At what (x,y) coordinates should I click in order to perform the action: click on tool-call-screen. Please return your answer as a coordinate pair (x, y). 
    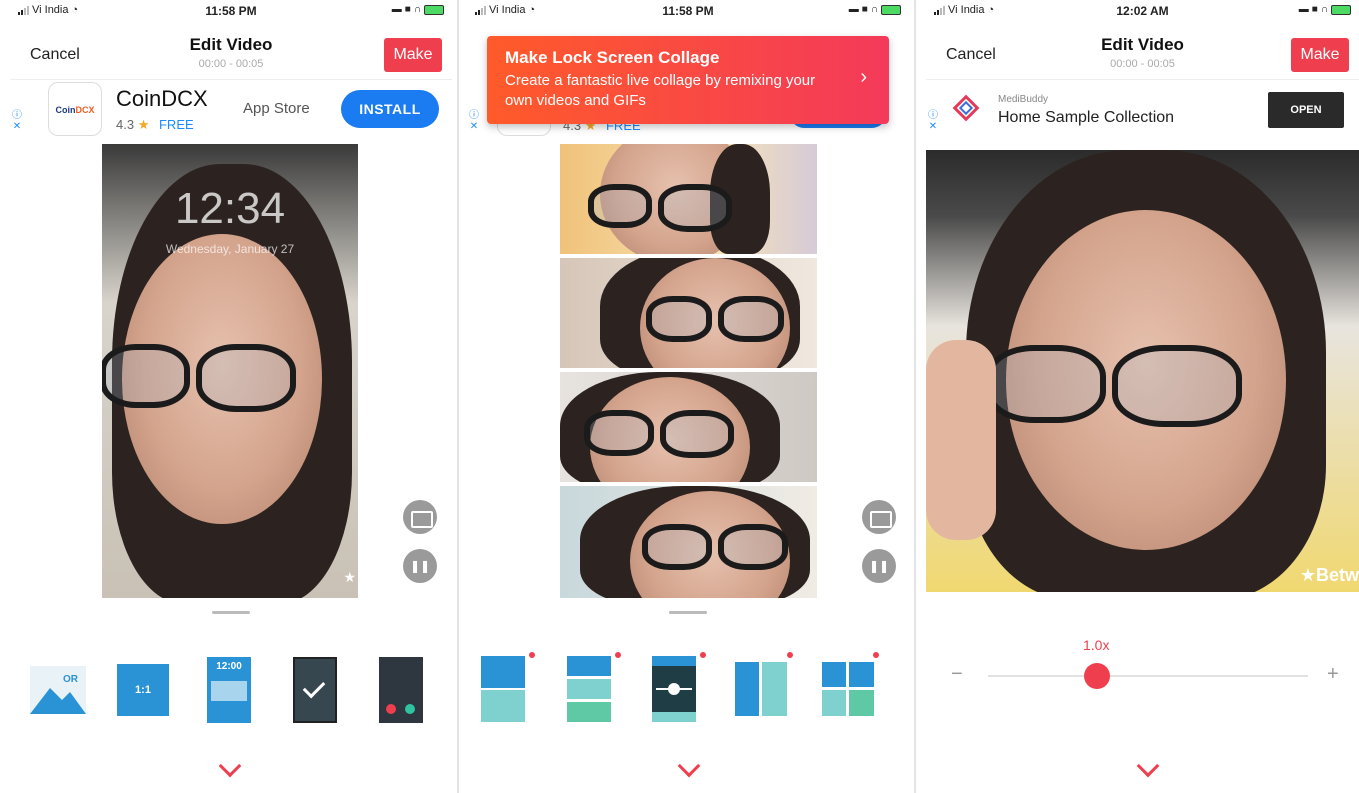
    Looking at the image, I should click on (401, 690).